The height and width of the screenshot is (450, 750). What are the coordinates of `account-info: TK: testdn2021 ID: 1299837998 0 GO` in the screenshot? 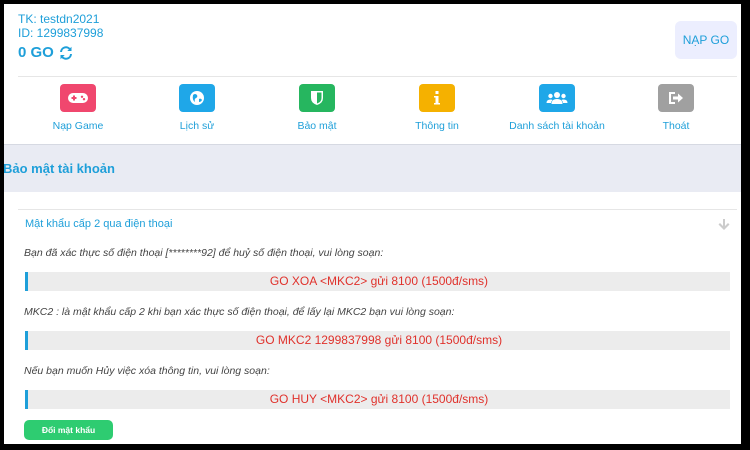 It's located at (60, 36).